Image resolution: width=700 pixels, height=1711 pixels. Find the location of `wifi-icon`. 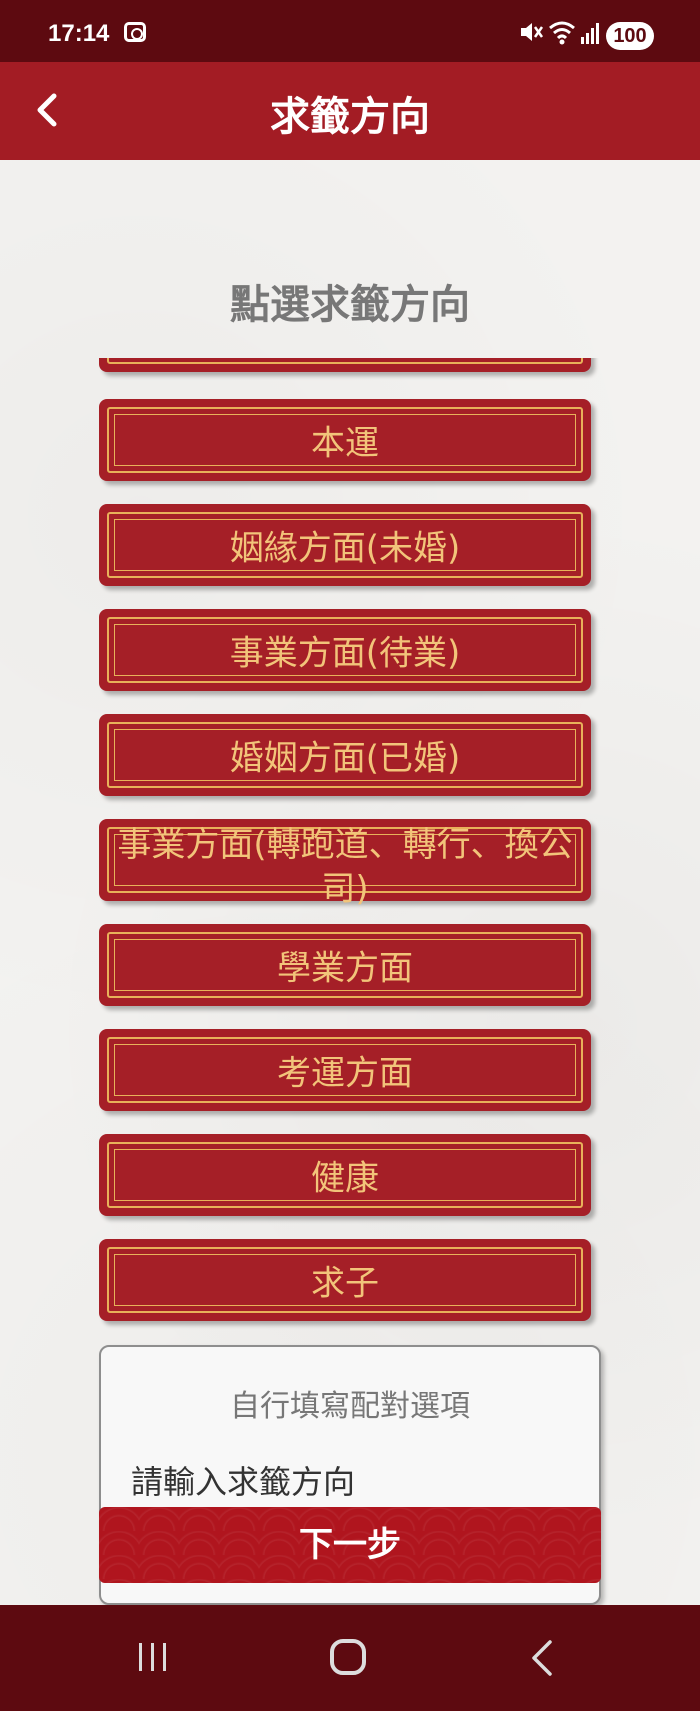

wifi-icon is located at coordinates (562, 33).